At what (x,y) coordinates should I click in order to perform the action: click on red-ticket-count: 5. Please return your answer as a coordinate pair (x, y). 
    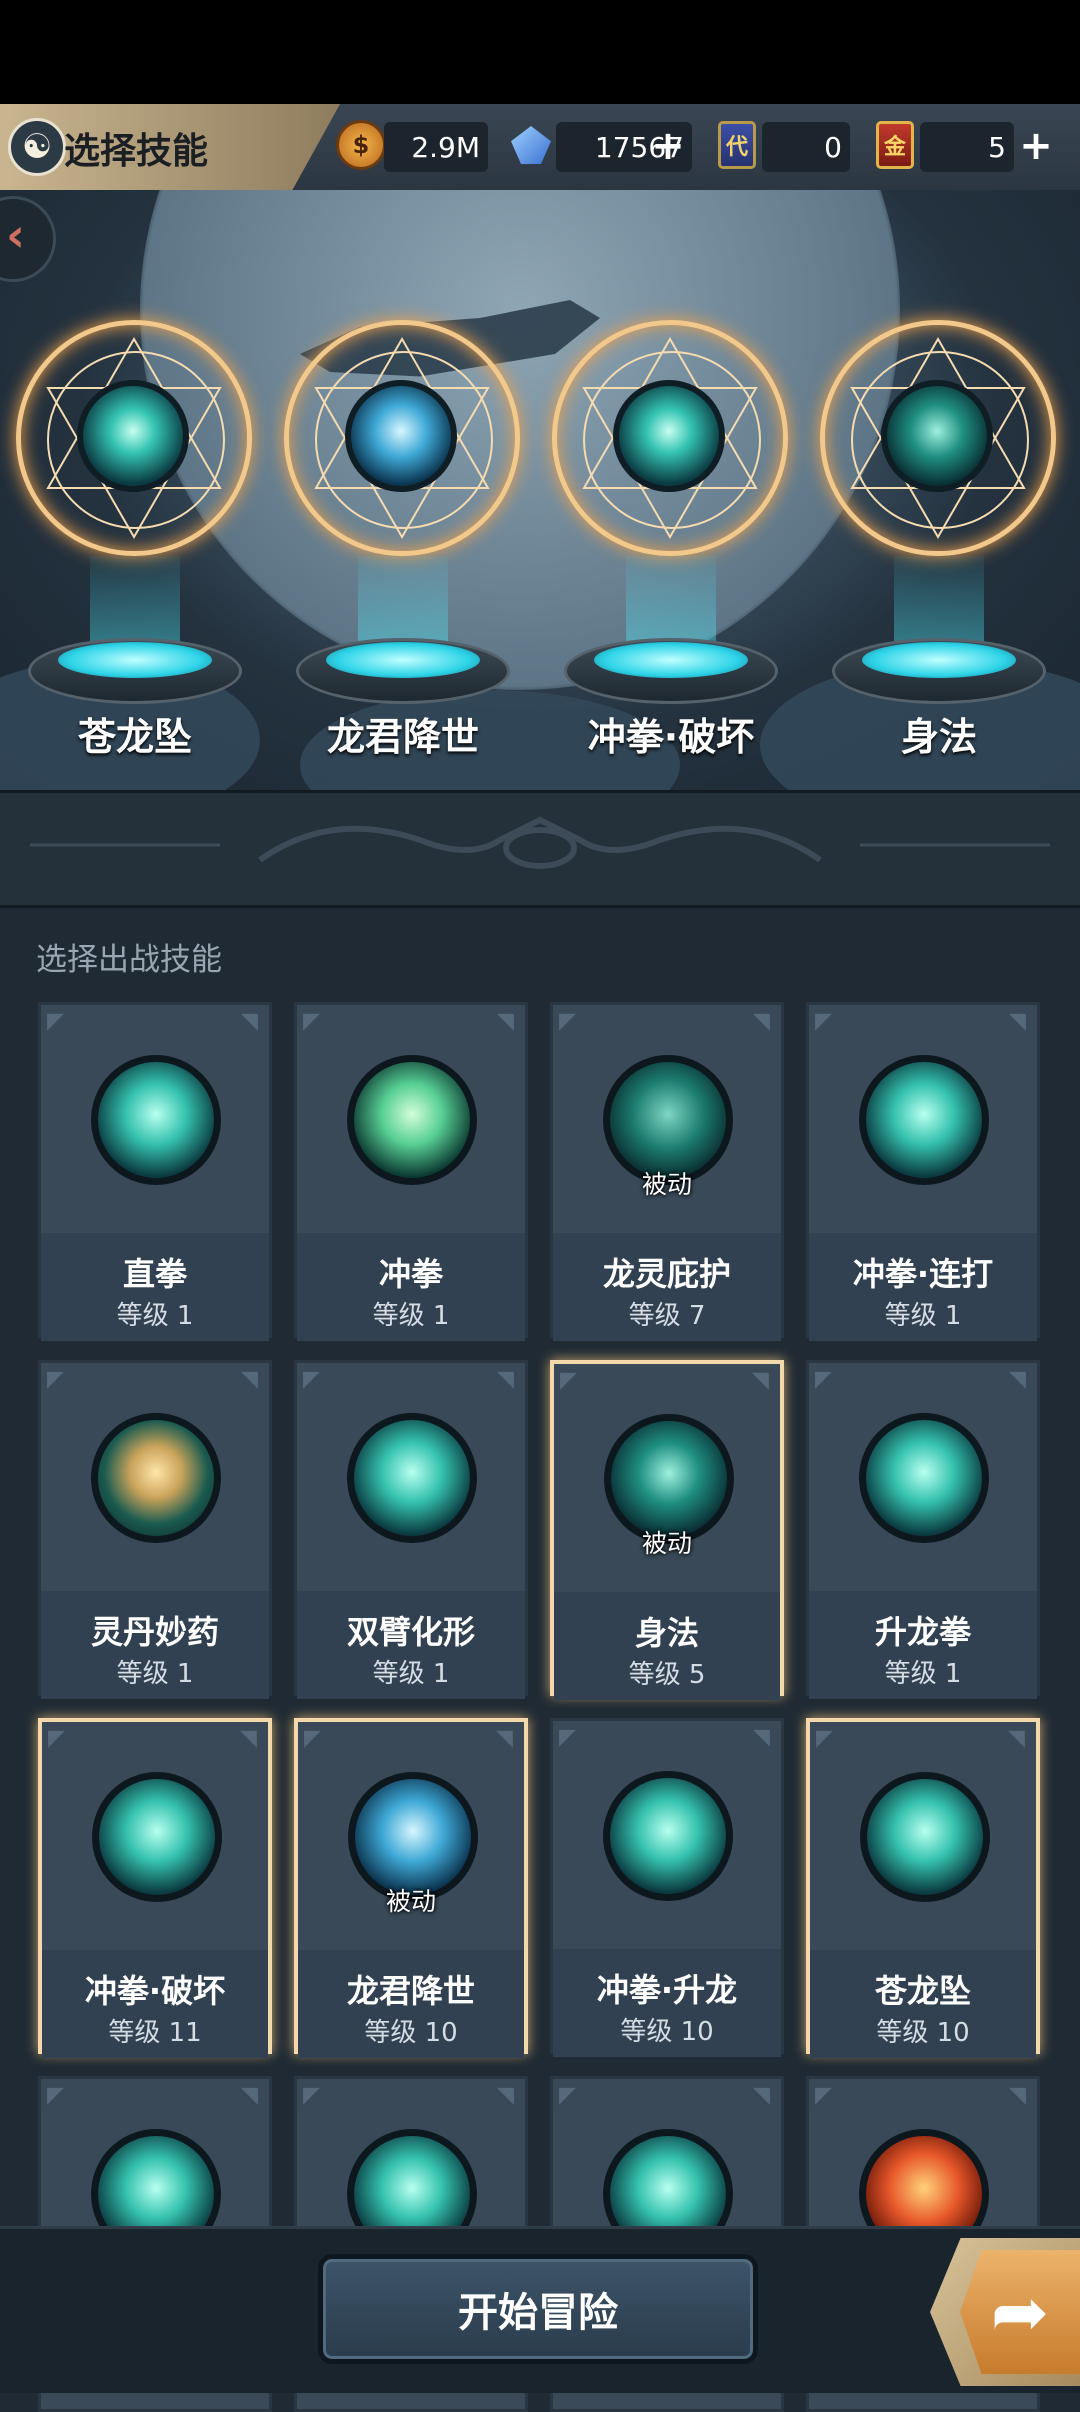
    Looking at the image, I should click on (967, 147).